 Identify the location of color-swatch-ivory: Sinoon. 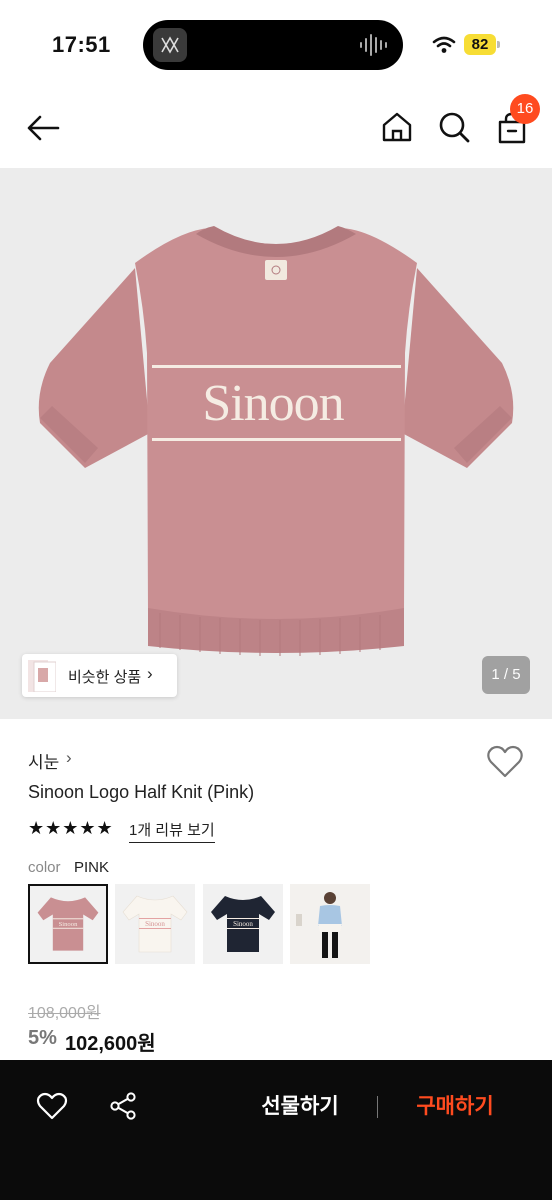
(155, 924).